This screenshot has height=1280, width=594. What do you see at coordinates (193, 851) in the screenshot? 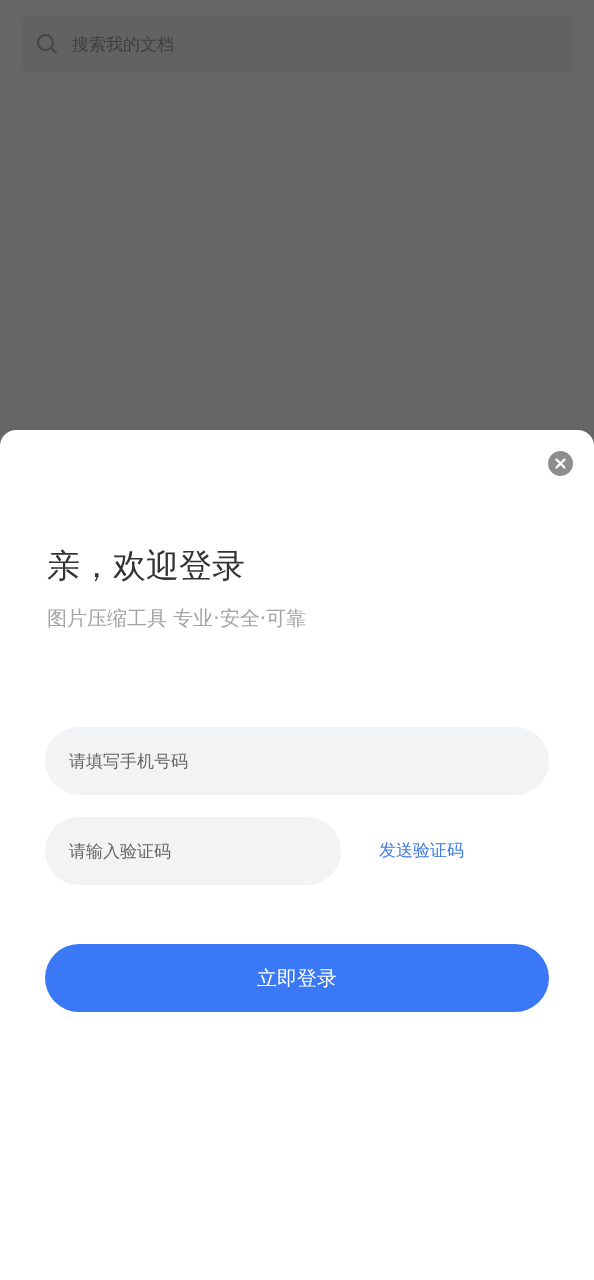
I see `code-field: 请输入验证码` at bounding box center [193, 851].